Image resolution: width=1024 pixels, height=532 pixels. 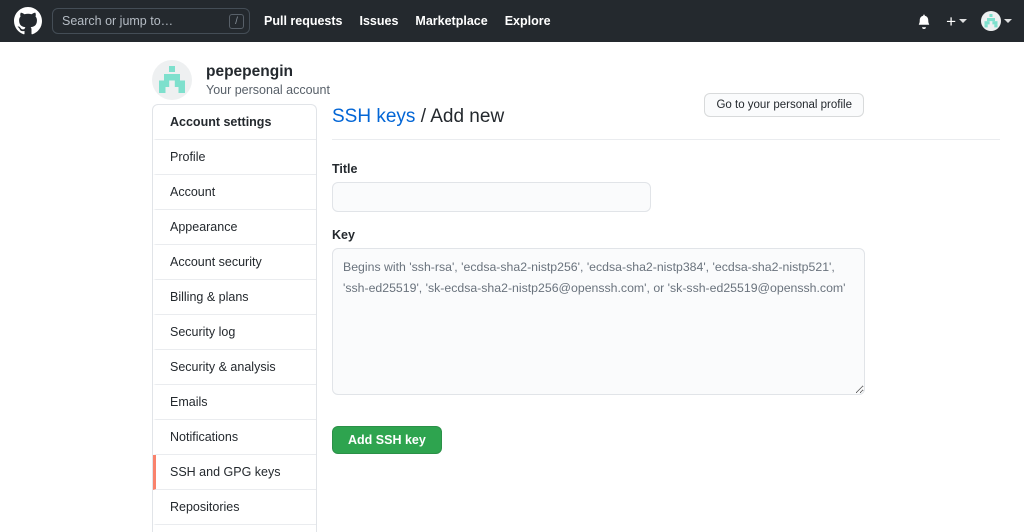 What do you see at coordinates (666, 187) in the screenshot?
I see `title-field-group: Title` at bounding box center [666, 187].